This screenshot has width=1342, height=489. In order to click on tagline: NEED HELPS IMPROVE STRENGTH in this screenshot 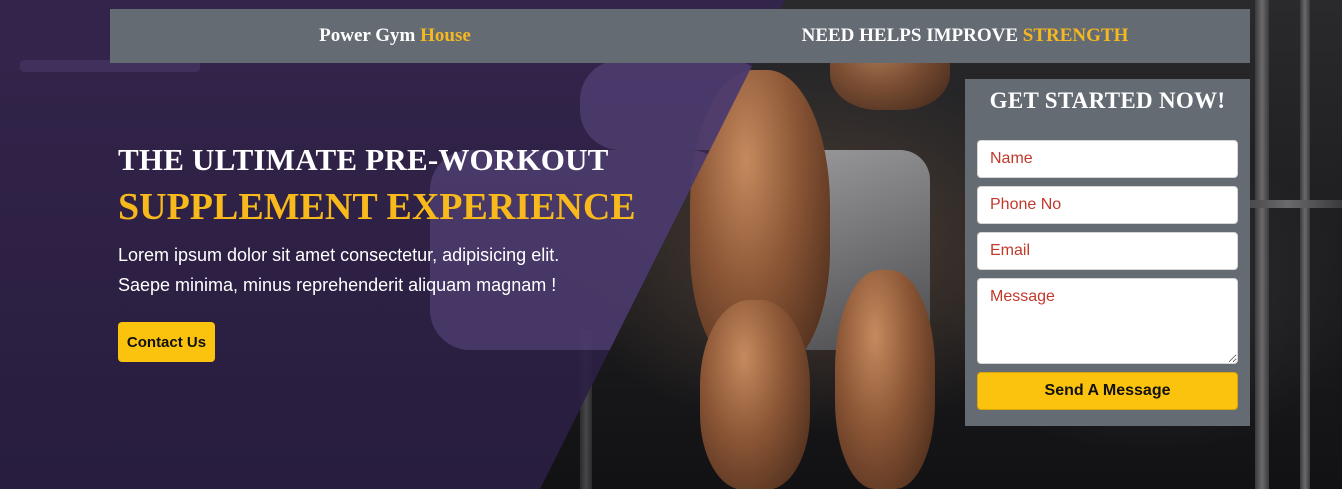, I will do `click(965, 36)`.